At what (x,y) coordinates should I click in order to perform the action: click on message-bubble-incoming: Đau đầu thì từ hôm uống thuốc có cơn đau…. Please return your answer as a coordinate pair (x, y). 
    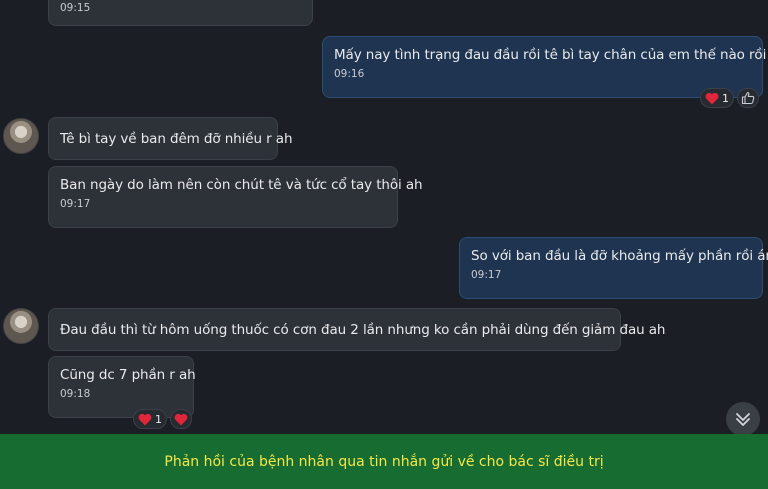
    Looking at the image, I should click on (357, 329).